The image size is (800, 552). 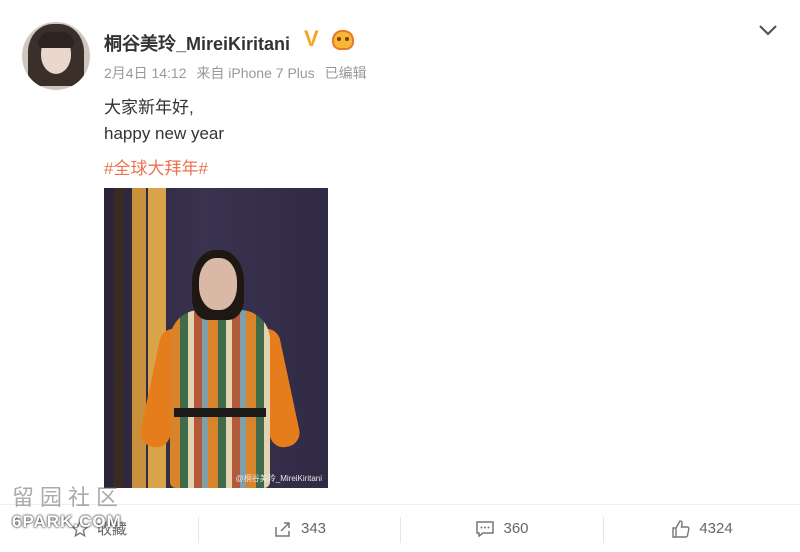 I want to click on post-text-line: happy new year, so click(x=164, y=133).